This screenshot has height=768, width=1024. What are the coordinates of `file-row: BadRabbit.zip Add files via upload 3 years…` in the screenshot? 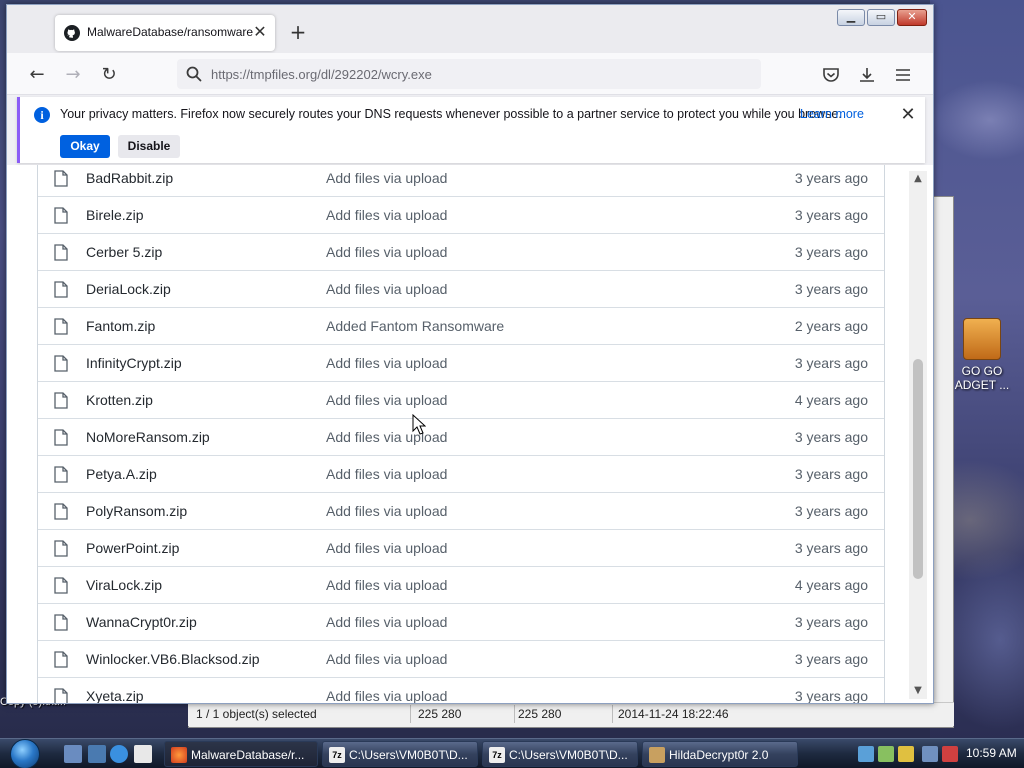 It's located at (461, 180).